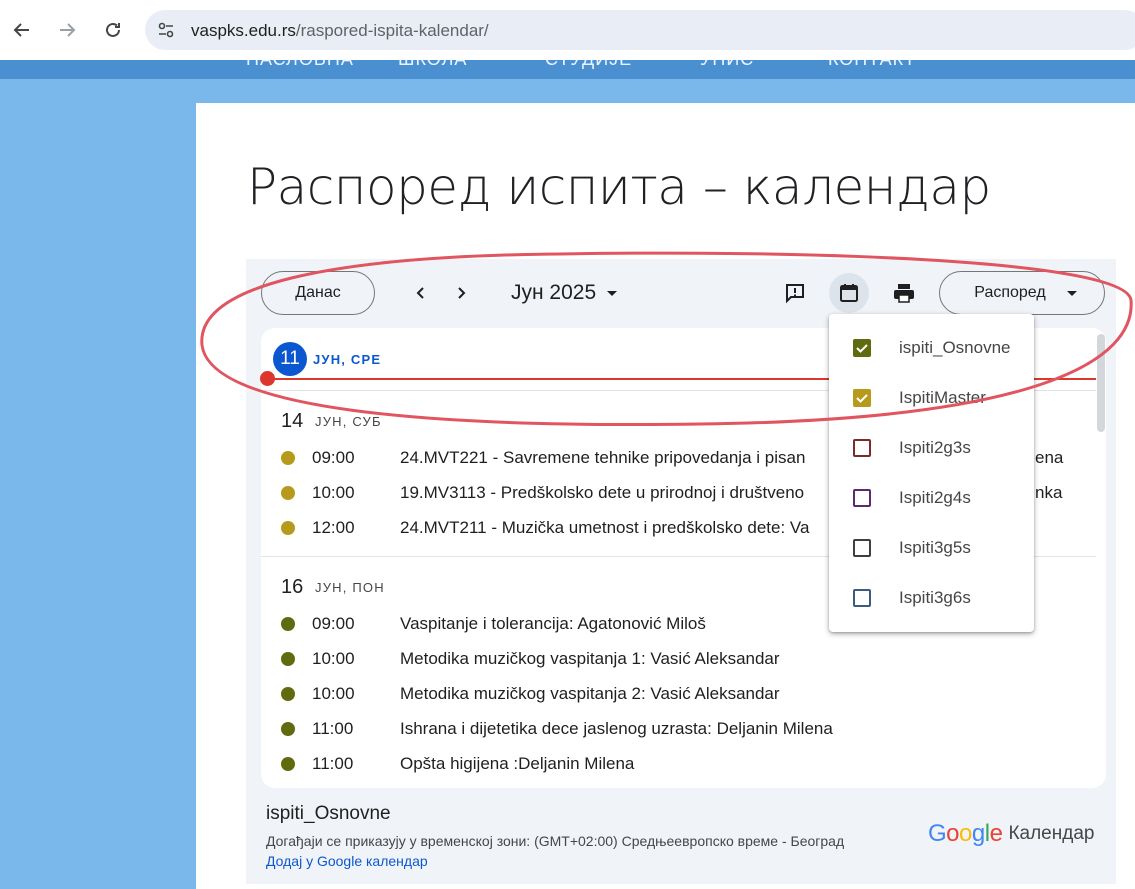  What do you see at coordinates (517, 763) in the screenshot?
I see `event-title: Opšta higijena :Deljanin Milena` at bounding box center [517, 763].